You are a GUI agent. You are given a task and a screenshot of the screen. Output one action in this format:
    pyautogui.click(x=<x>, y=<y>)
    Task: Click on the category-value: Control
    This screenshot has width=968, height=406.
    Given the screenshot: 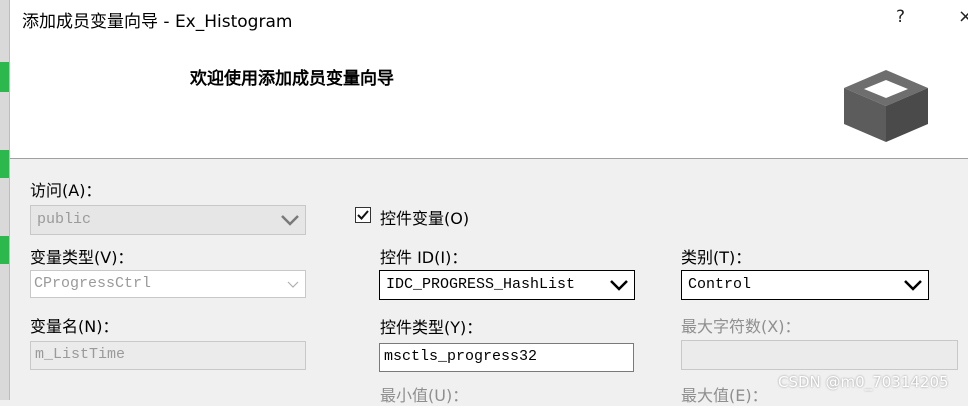 What is the action you would take?
    pyautogui.click(x=720, y=284)
    